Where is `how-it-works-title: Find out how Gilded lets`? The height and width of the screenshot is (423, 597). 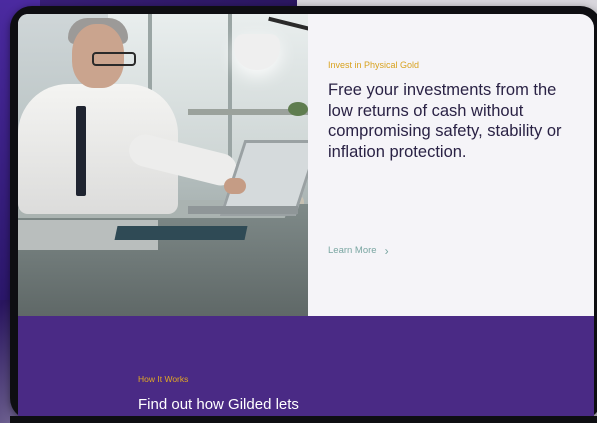 how-it-works-title: Find out how Gilded lets is located at coordinates (218, 404).